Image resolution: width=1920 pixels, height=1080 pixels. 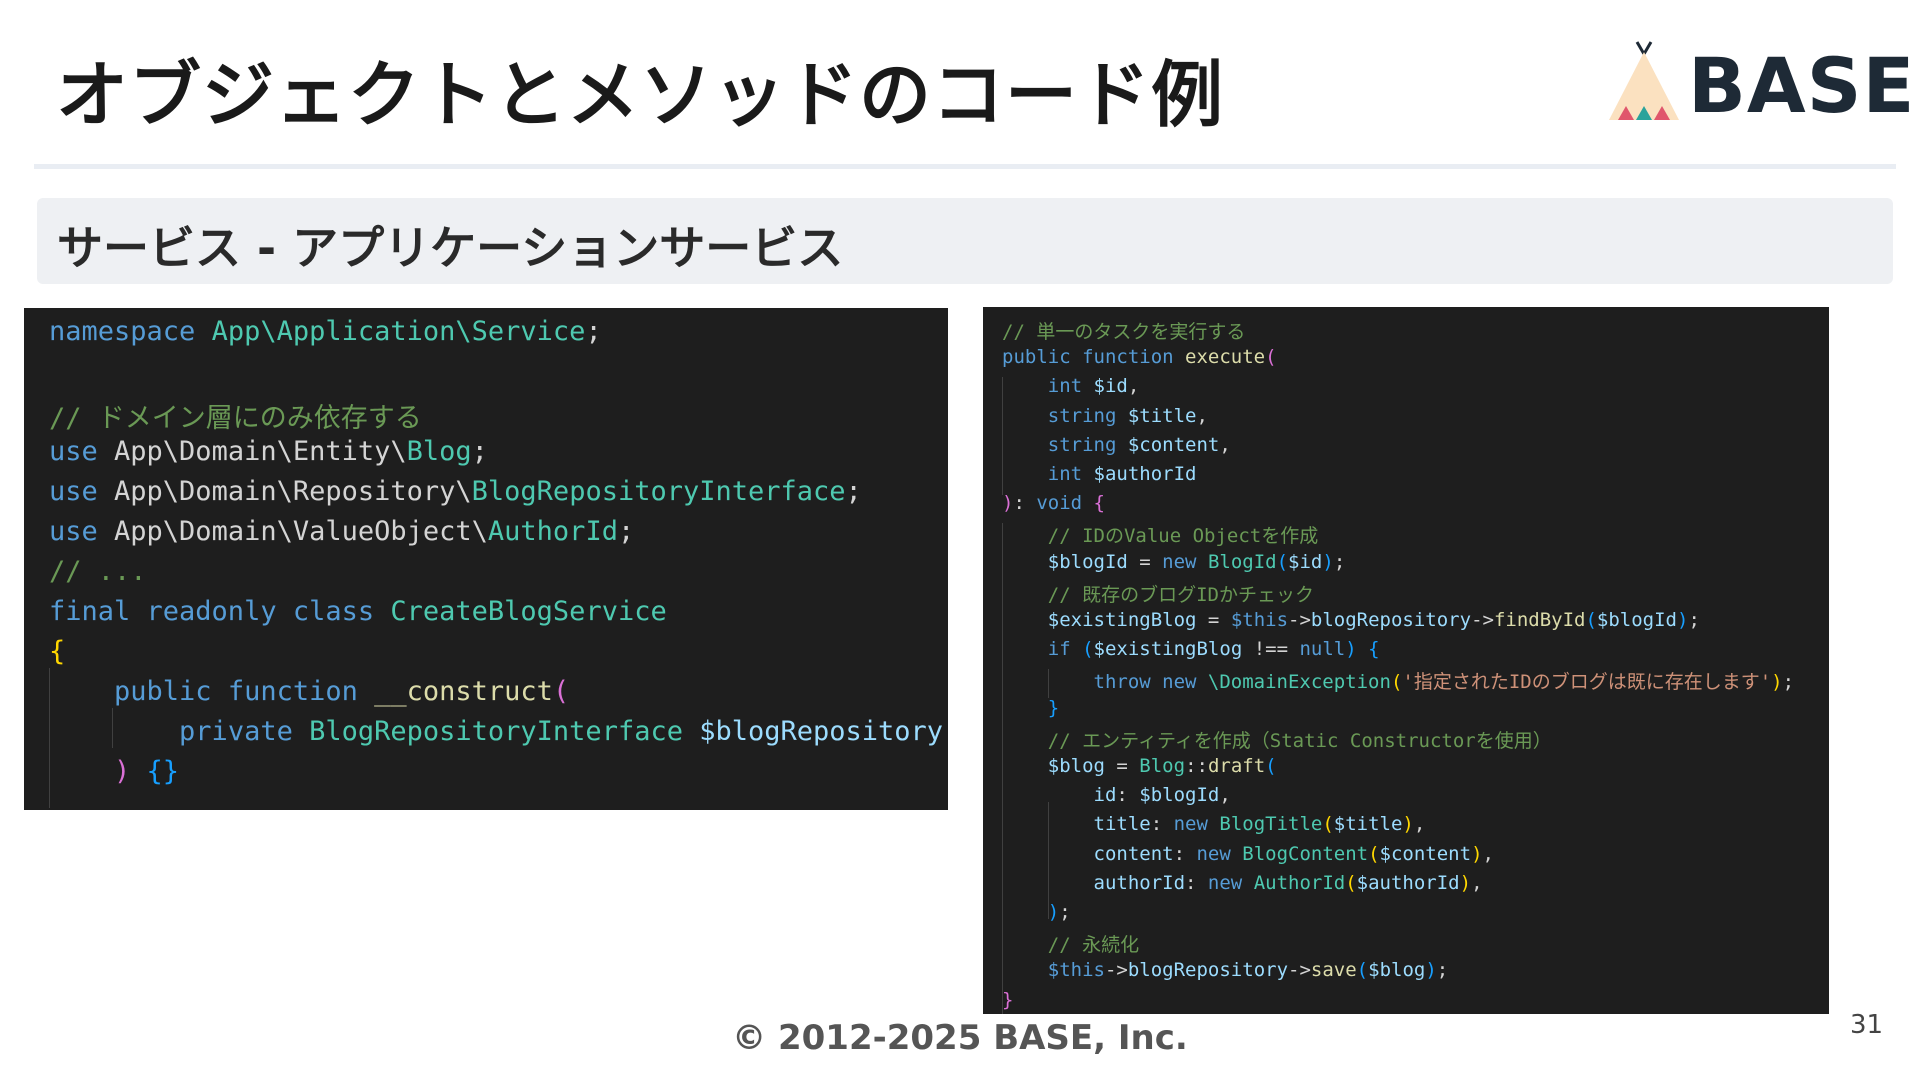 I want to click on code-line: title: new BlogTitle($title),, so click(x=1214, y=824).